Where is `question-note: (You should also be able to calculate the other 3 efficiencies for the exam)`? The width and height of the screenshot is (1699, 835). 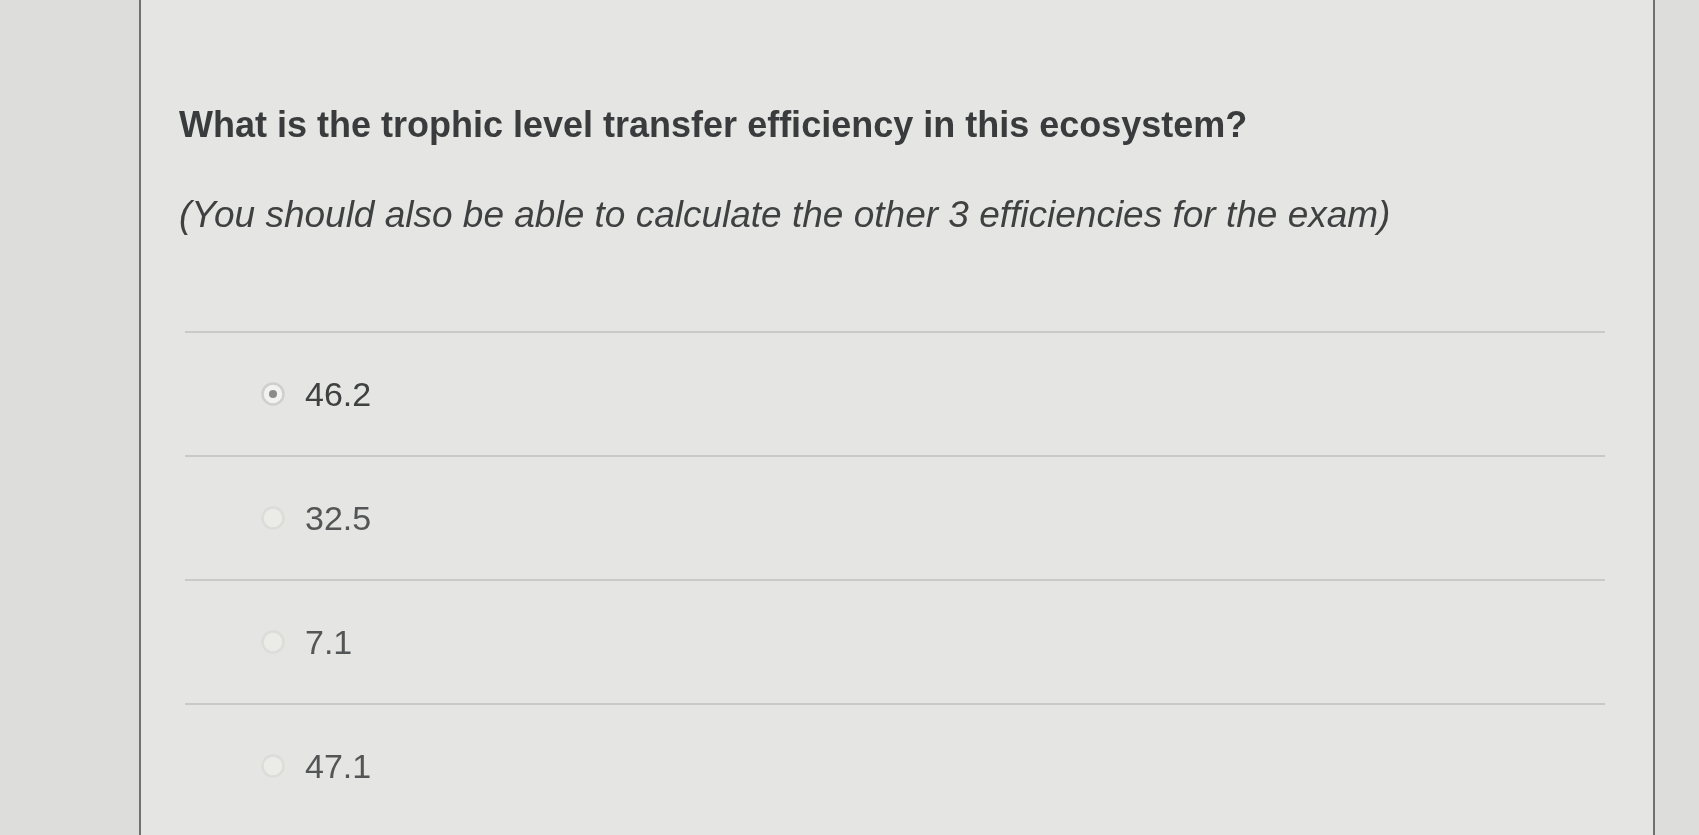 question-note: (You should also be able to calculate the other 3 efficiencies for the exam) is located at coordinates (785, 215).